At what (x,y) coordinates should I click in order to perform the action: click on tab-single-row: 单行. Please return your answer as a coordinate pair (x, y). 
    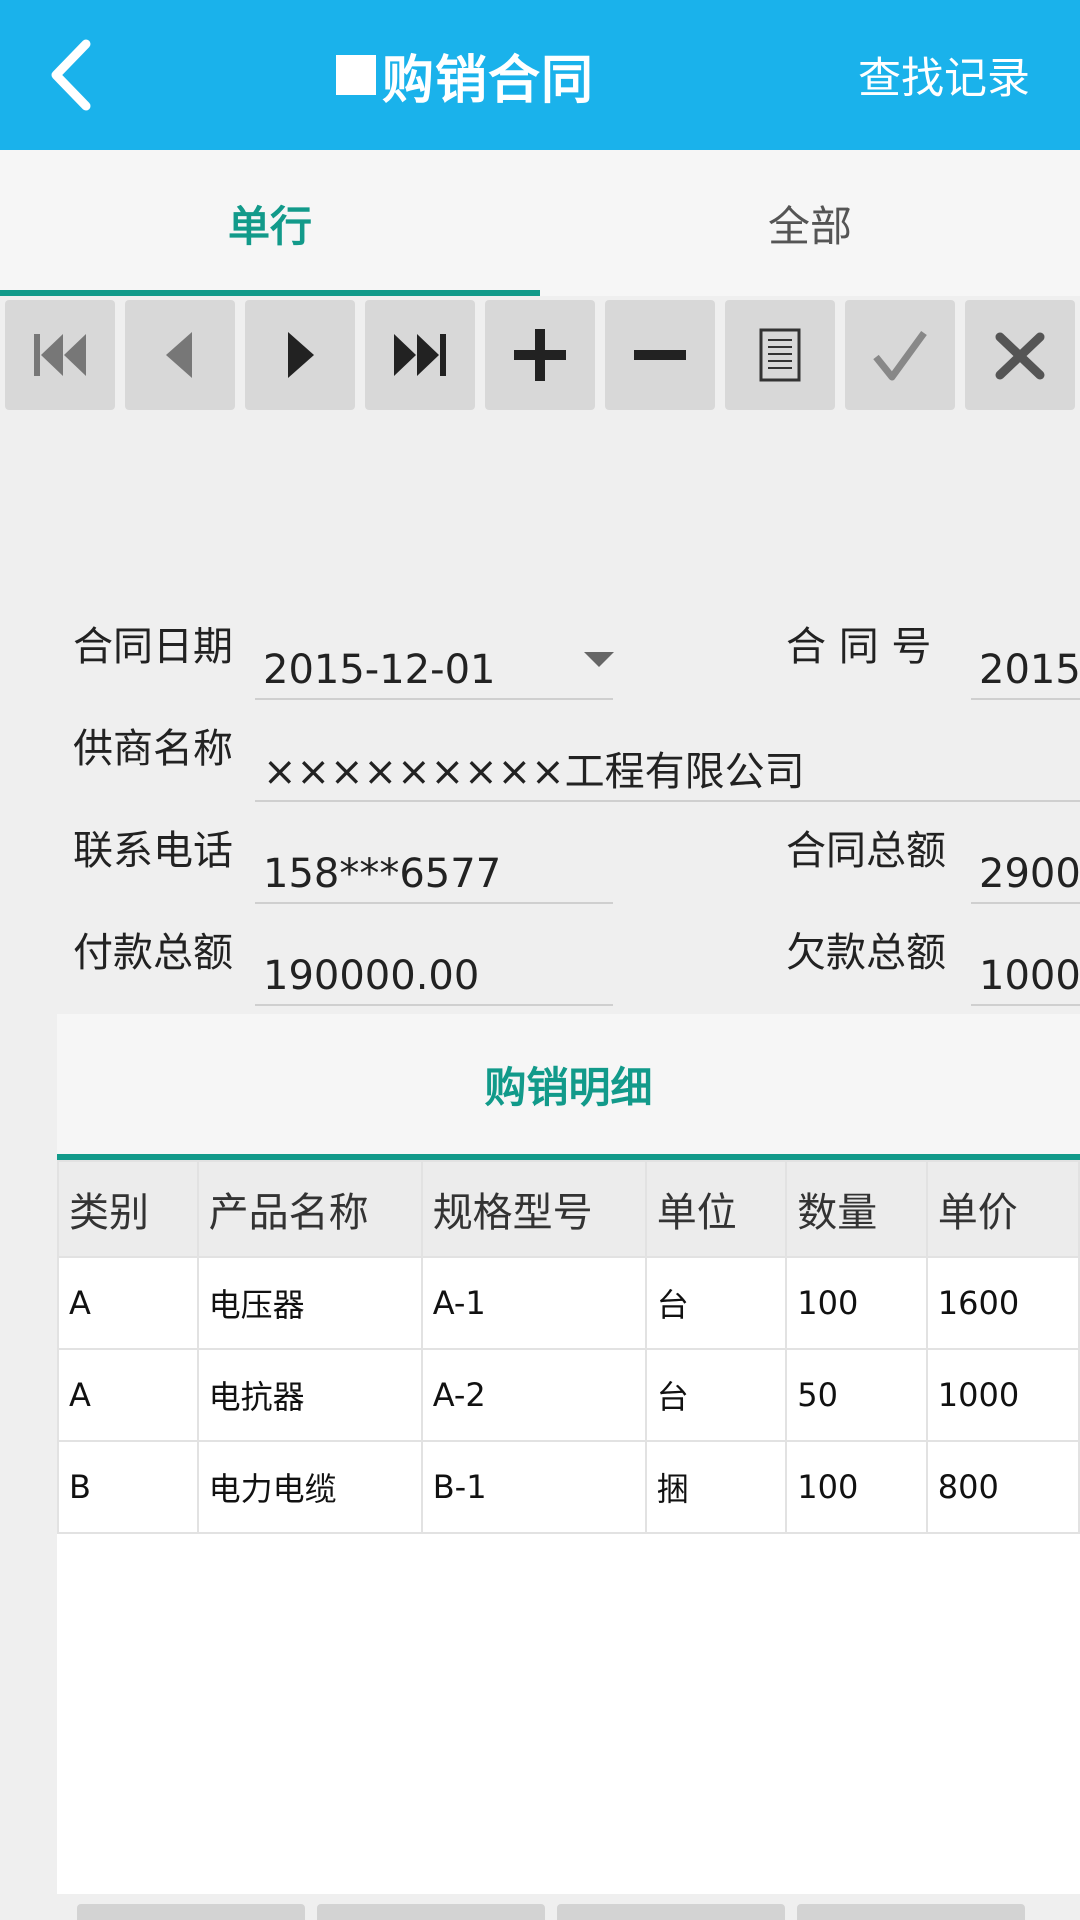
    Looking at the image, I should click on (270, 223).